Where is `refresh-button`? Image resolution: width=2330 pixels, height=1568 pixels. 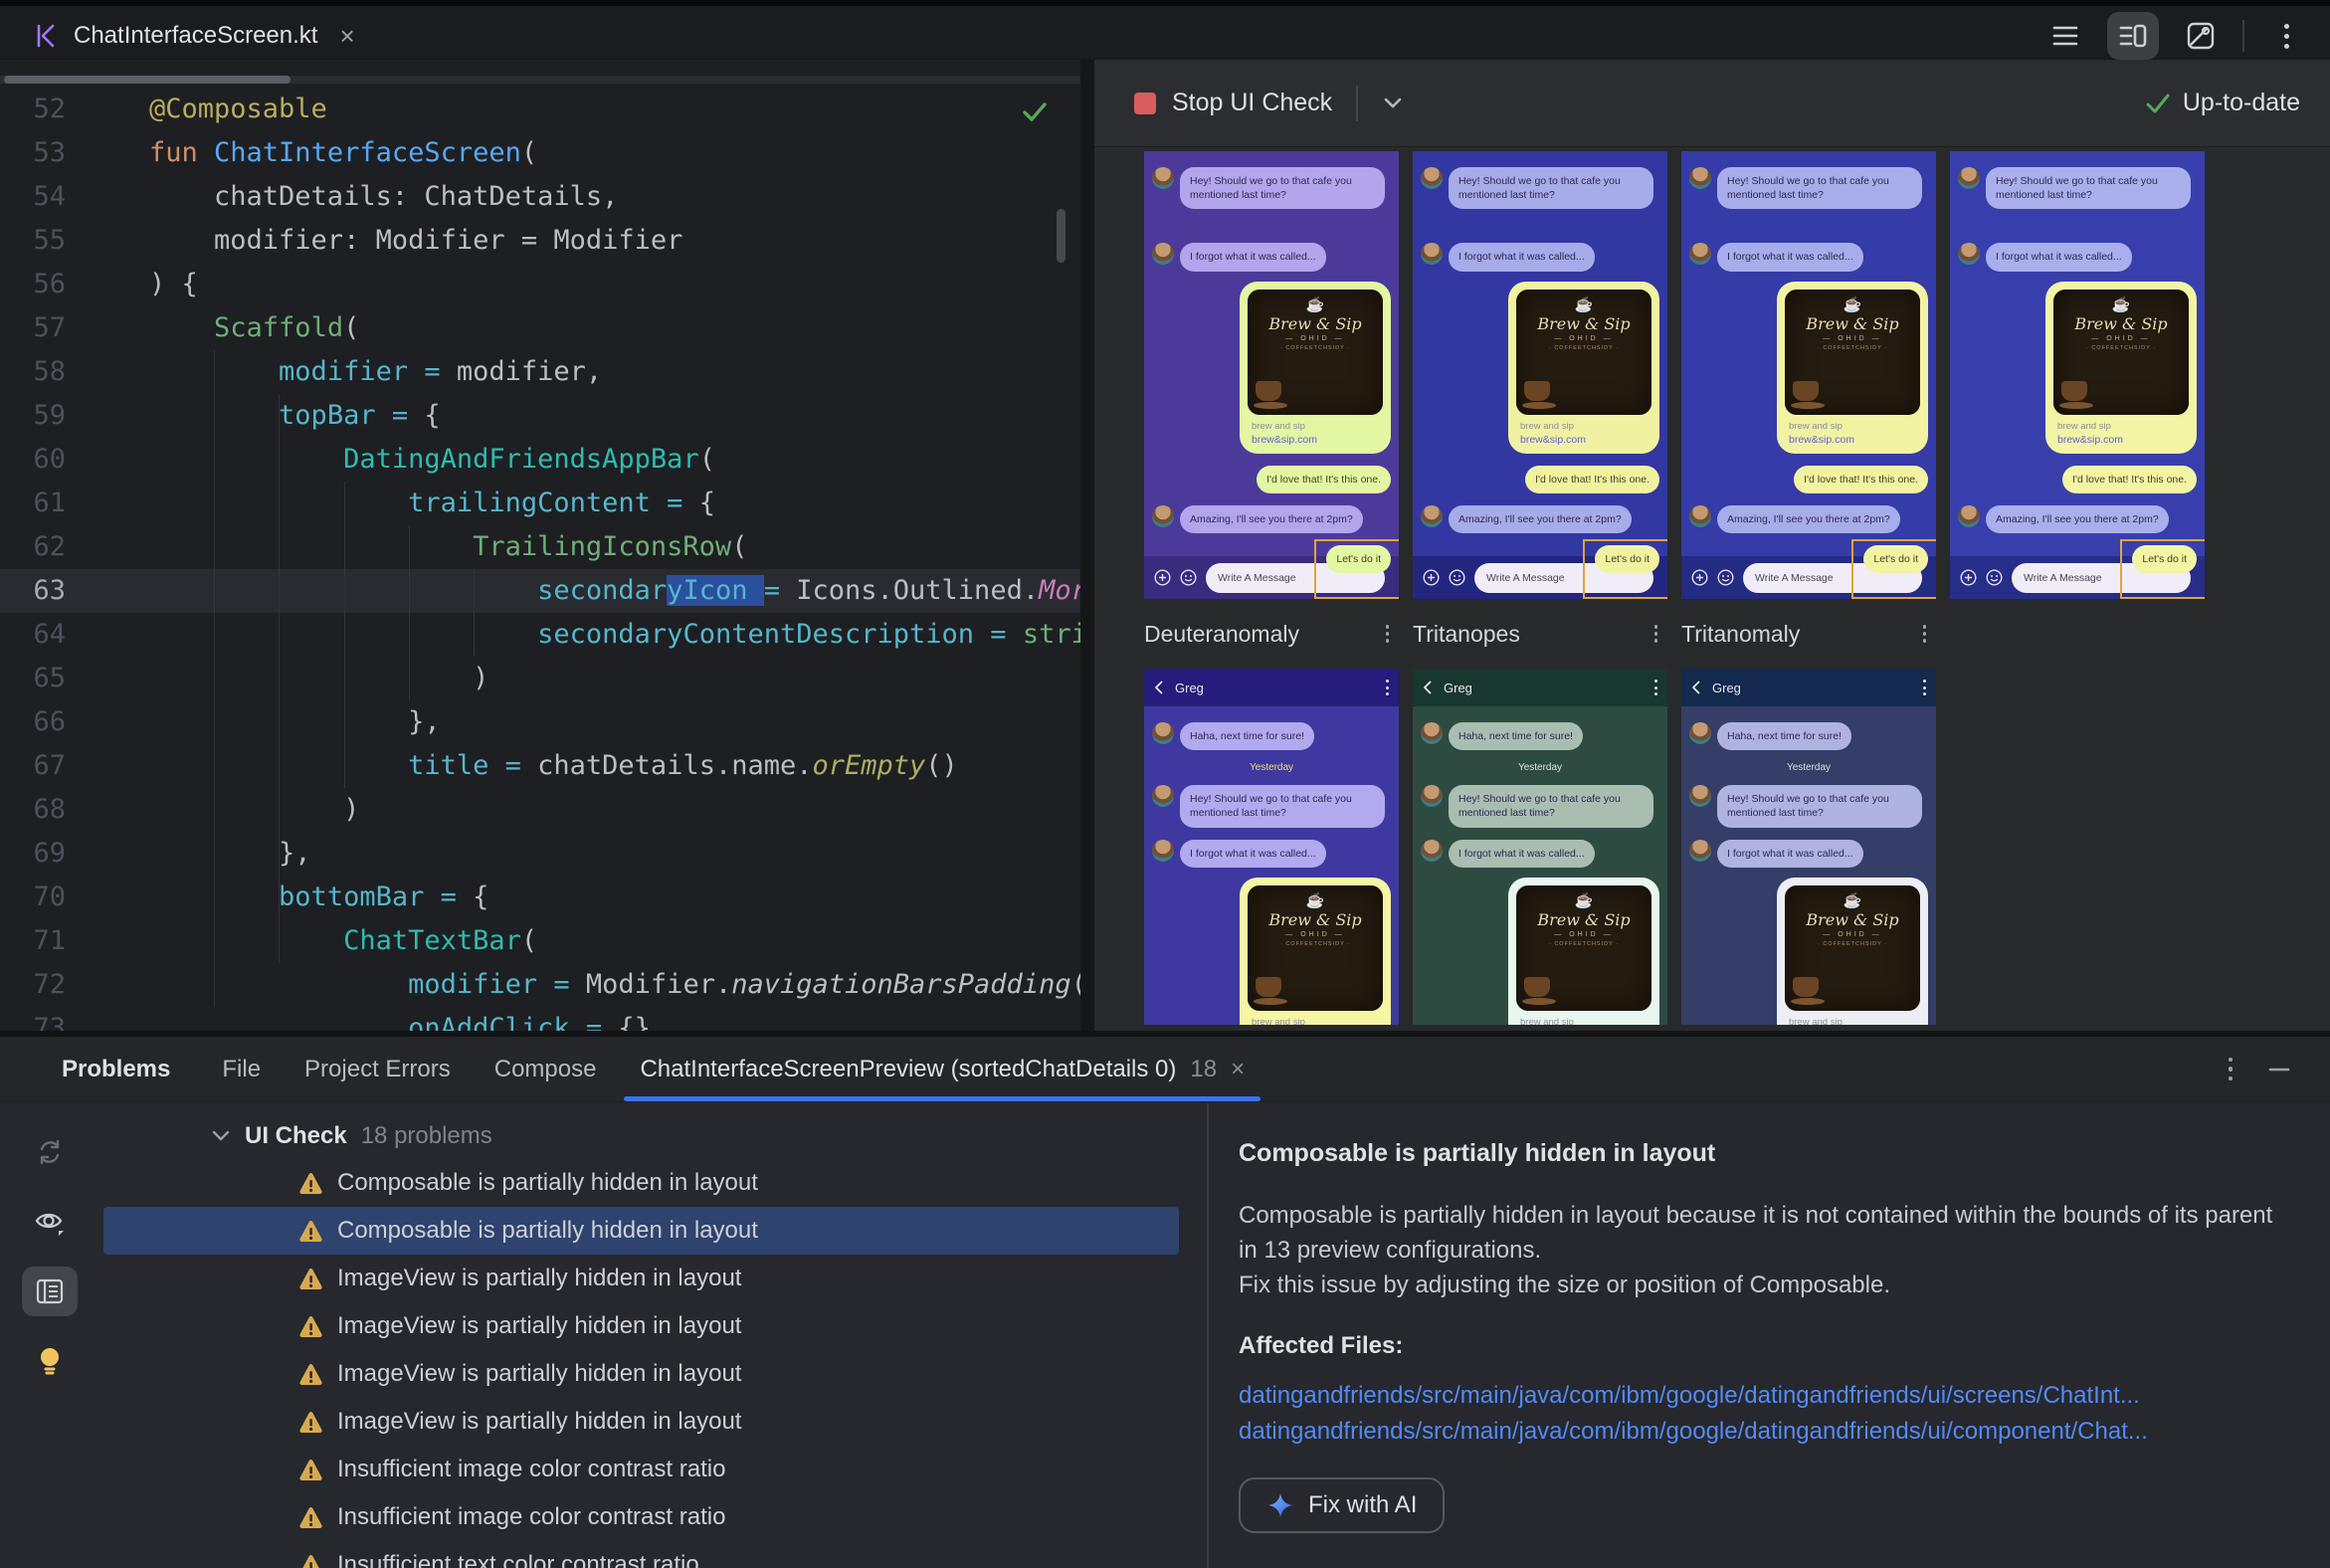
refresh-button is located at coordinates (50, 1152).